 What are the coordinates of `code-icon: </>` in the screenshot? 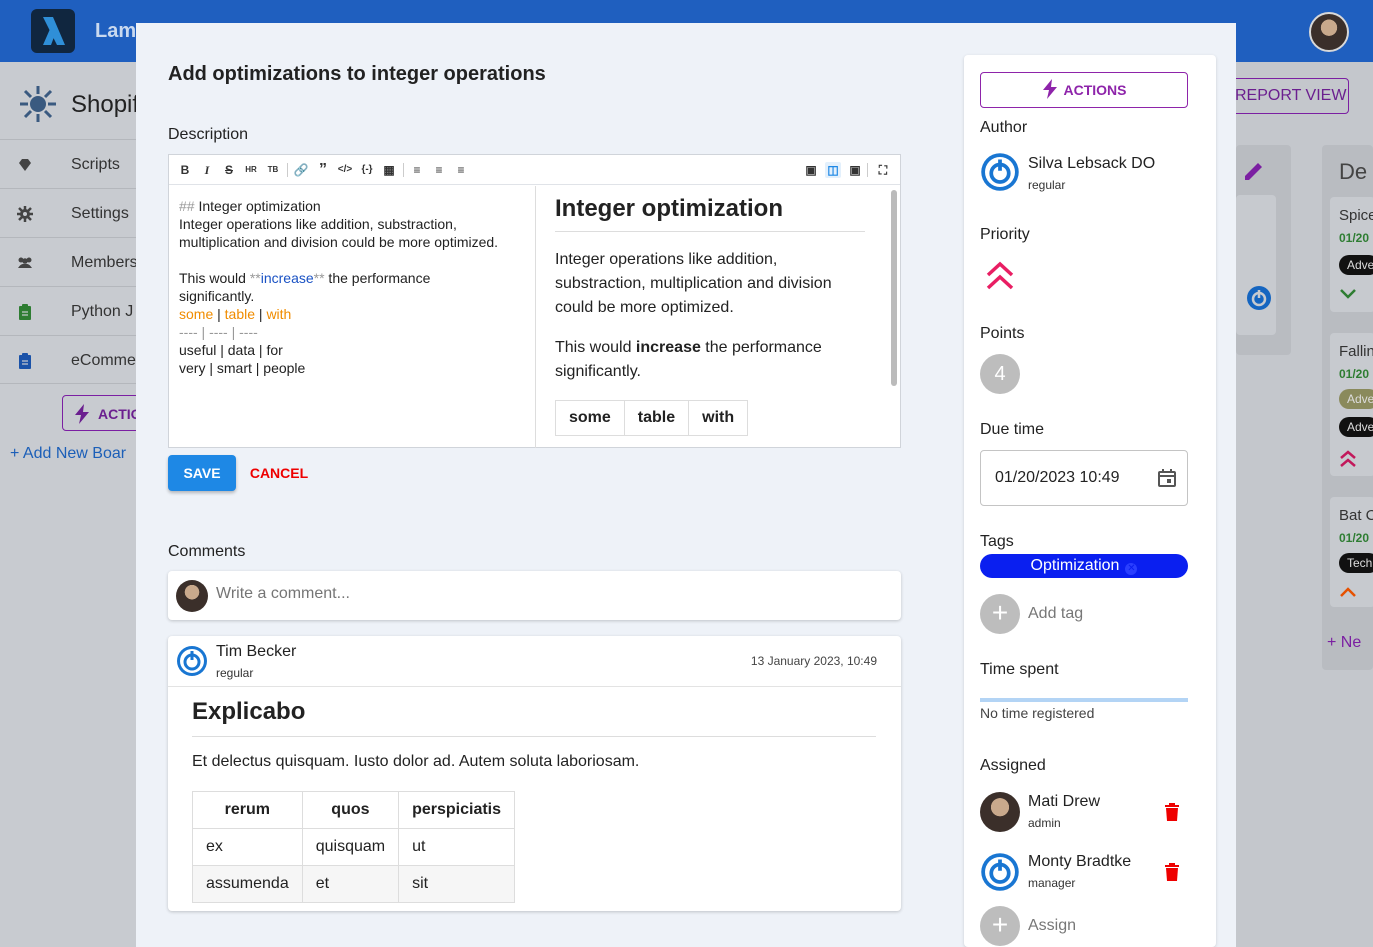 It's located at (345, 170).